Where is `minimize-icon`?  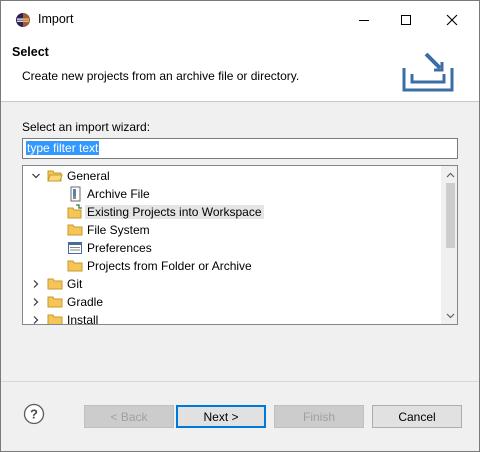
minimize-icon is located at coordinates (364, 20).